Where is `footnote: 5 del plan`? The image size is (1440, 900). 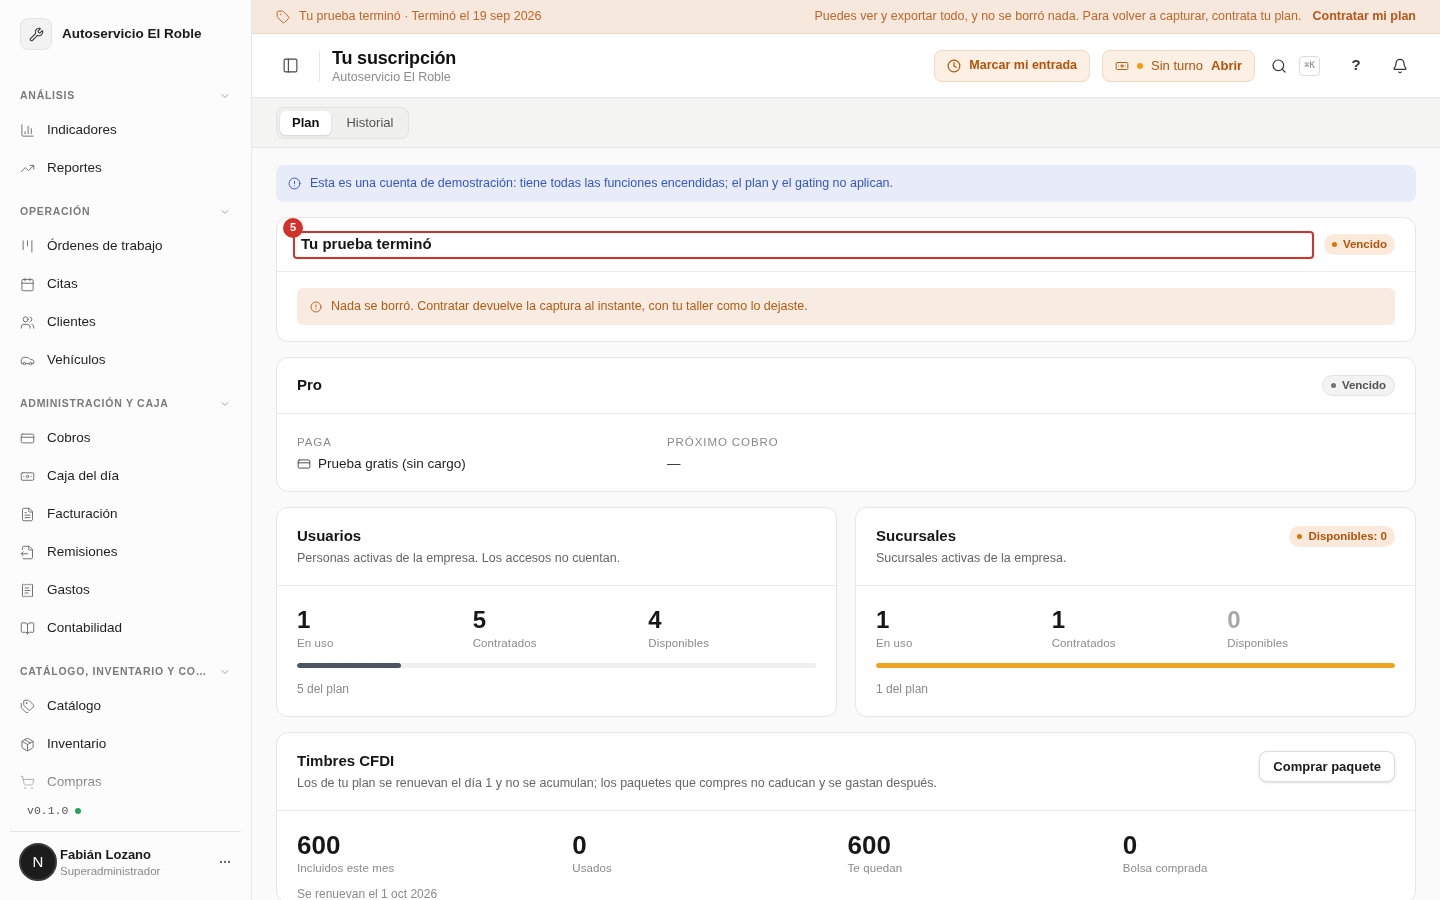 footnote: 5 del plan is located at coordinates (324, 689).